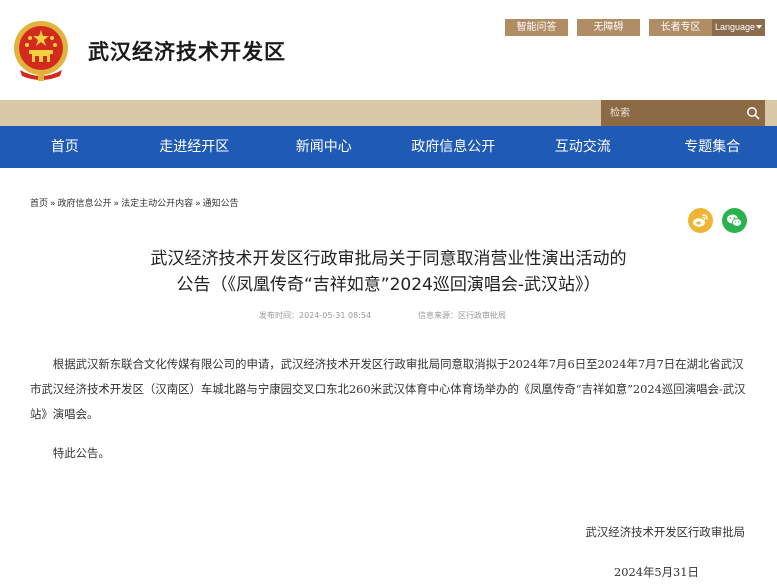 This screenshot has width=777, height=584. Describe the element at coordinates (536, 27) in the screenshot. I see `smart-qa-link: 智能问答` at that location.